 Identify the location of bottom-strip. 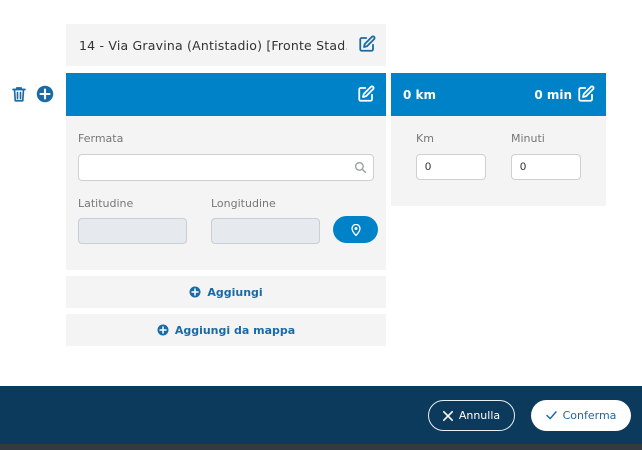
(321, 447).